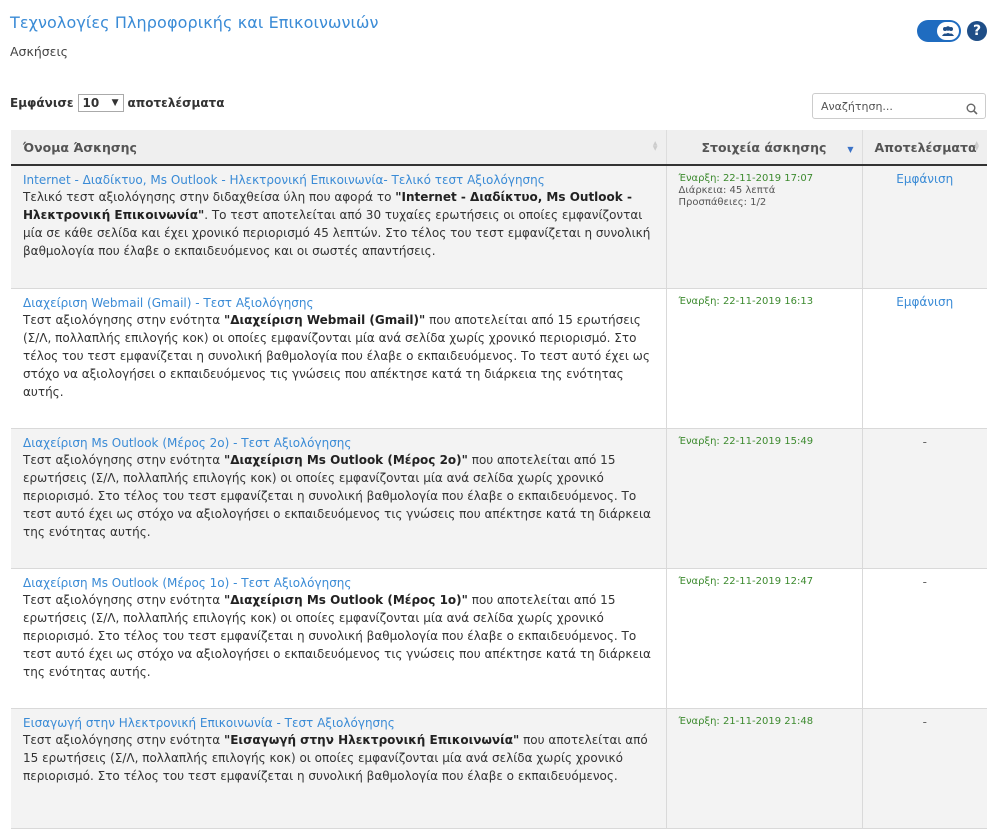 This screenshot has height=829, width=998. I want to click on exercise-details-cell: Έναρξη: 22-11-2019 12:47, so click(764, 638).